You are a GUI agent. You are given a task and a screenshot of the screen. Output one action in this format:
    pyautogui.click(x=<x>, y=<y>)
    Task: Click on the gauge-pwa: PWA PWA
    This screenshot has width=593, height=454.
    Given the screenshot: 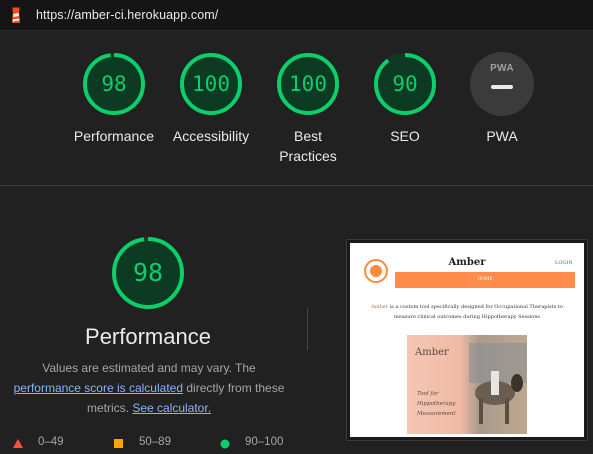 What is the action you would take?
    pyautogui.click(x=502, y=99)
    